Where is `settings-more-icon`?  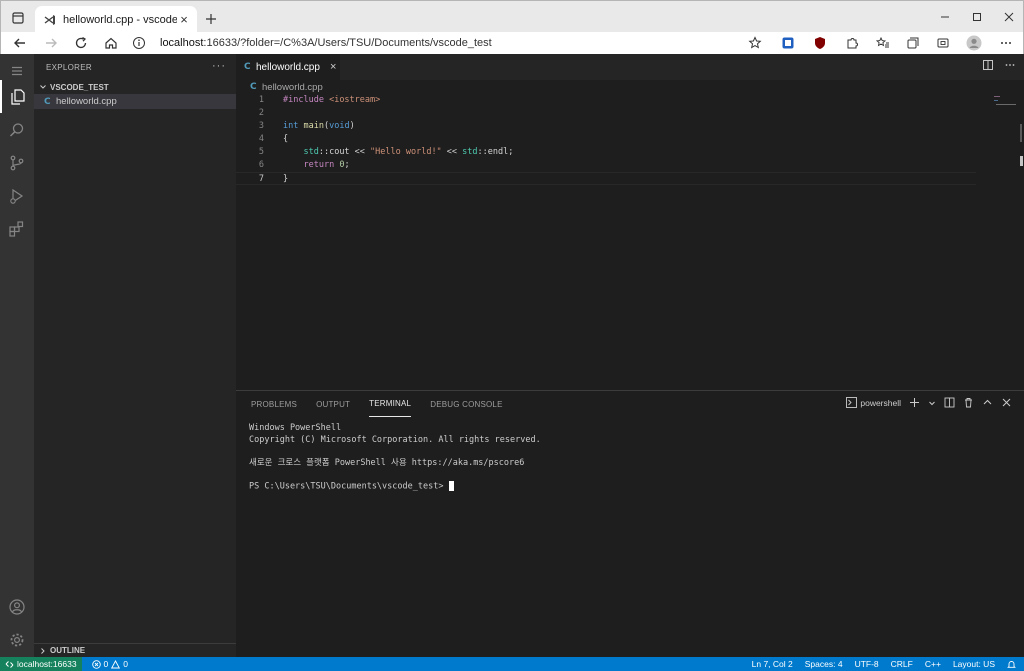 settings-more-icon is located at coordinates (1006, 43).